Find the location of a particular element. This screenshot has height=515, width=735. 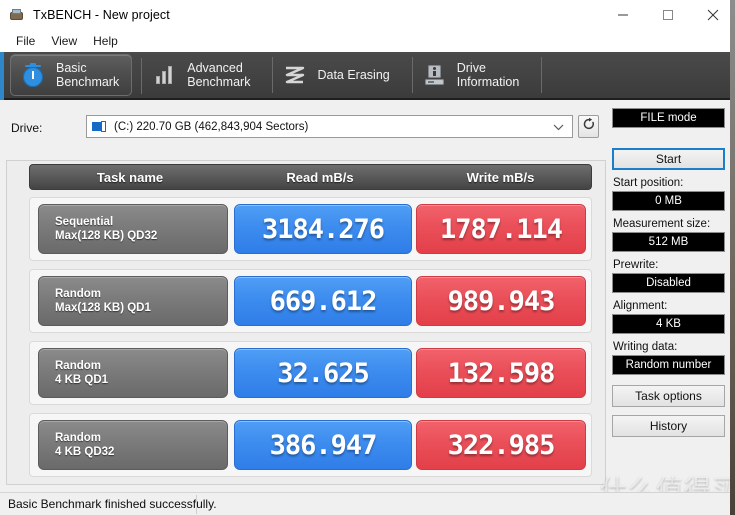

chevron-down-icon is located at coordinates (558, 127).